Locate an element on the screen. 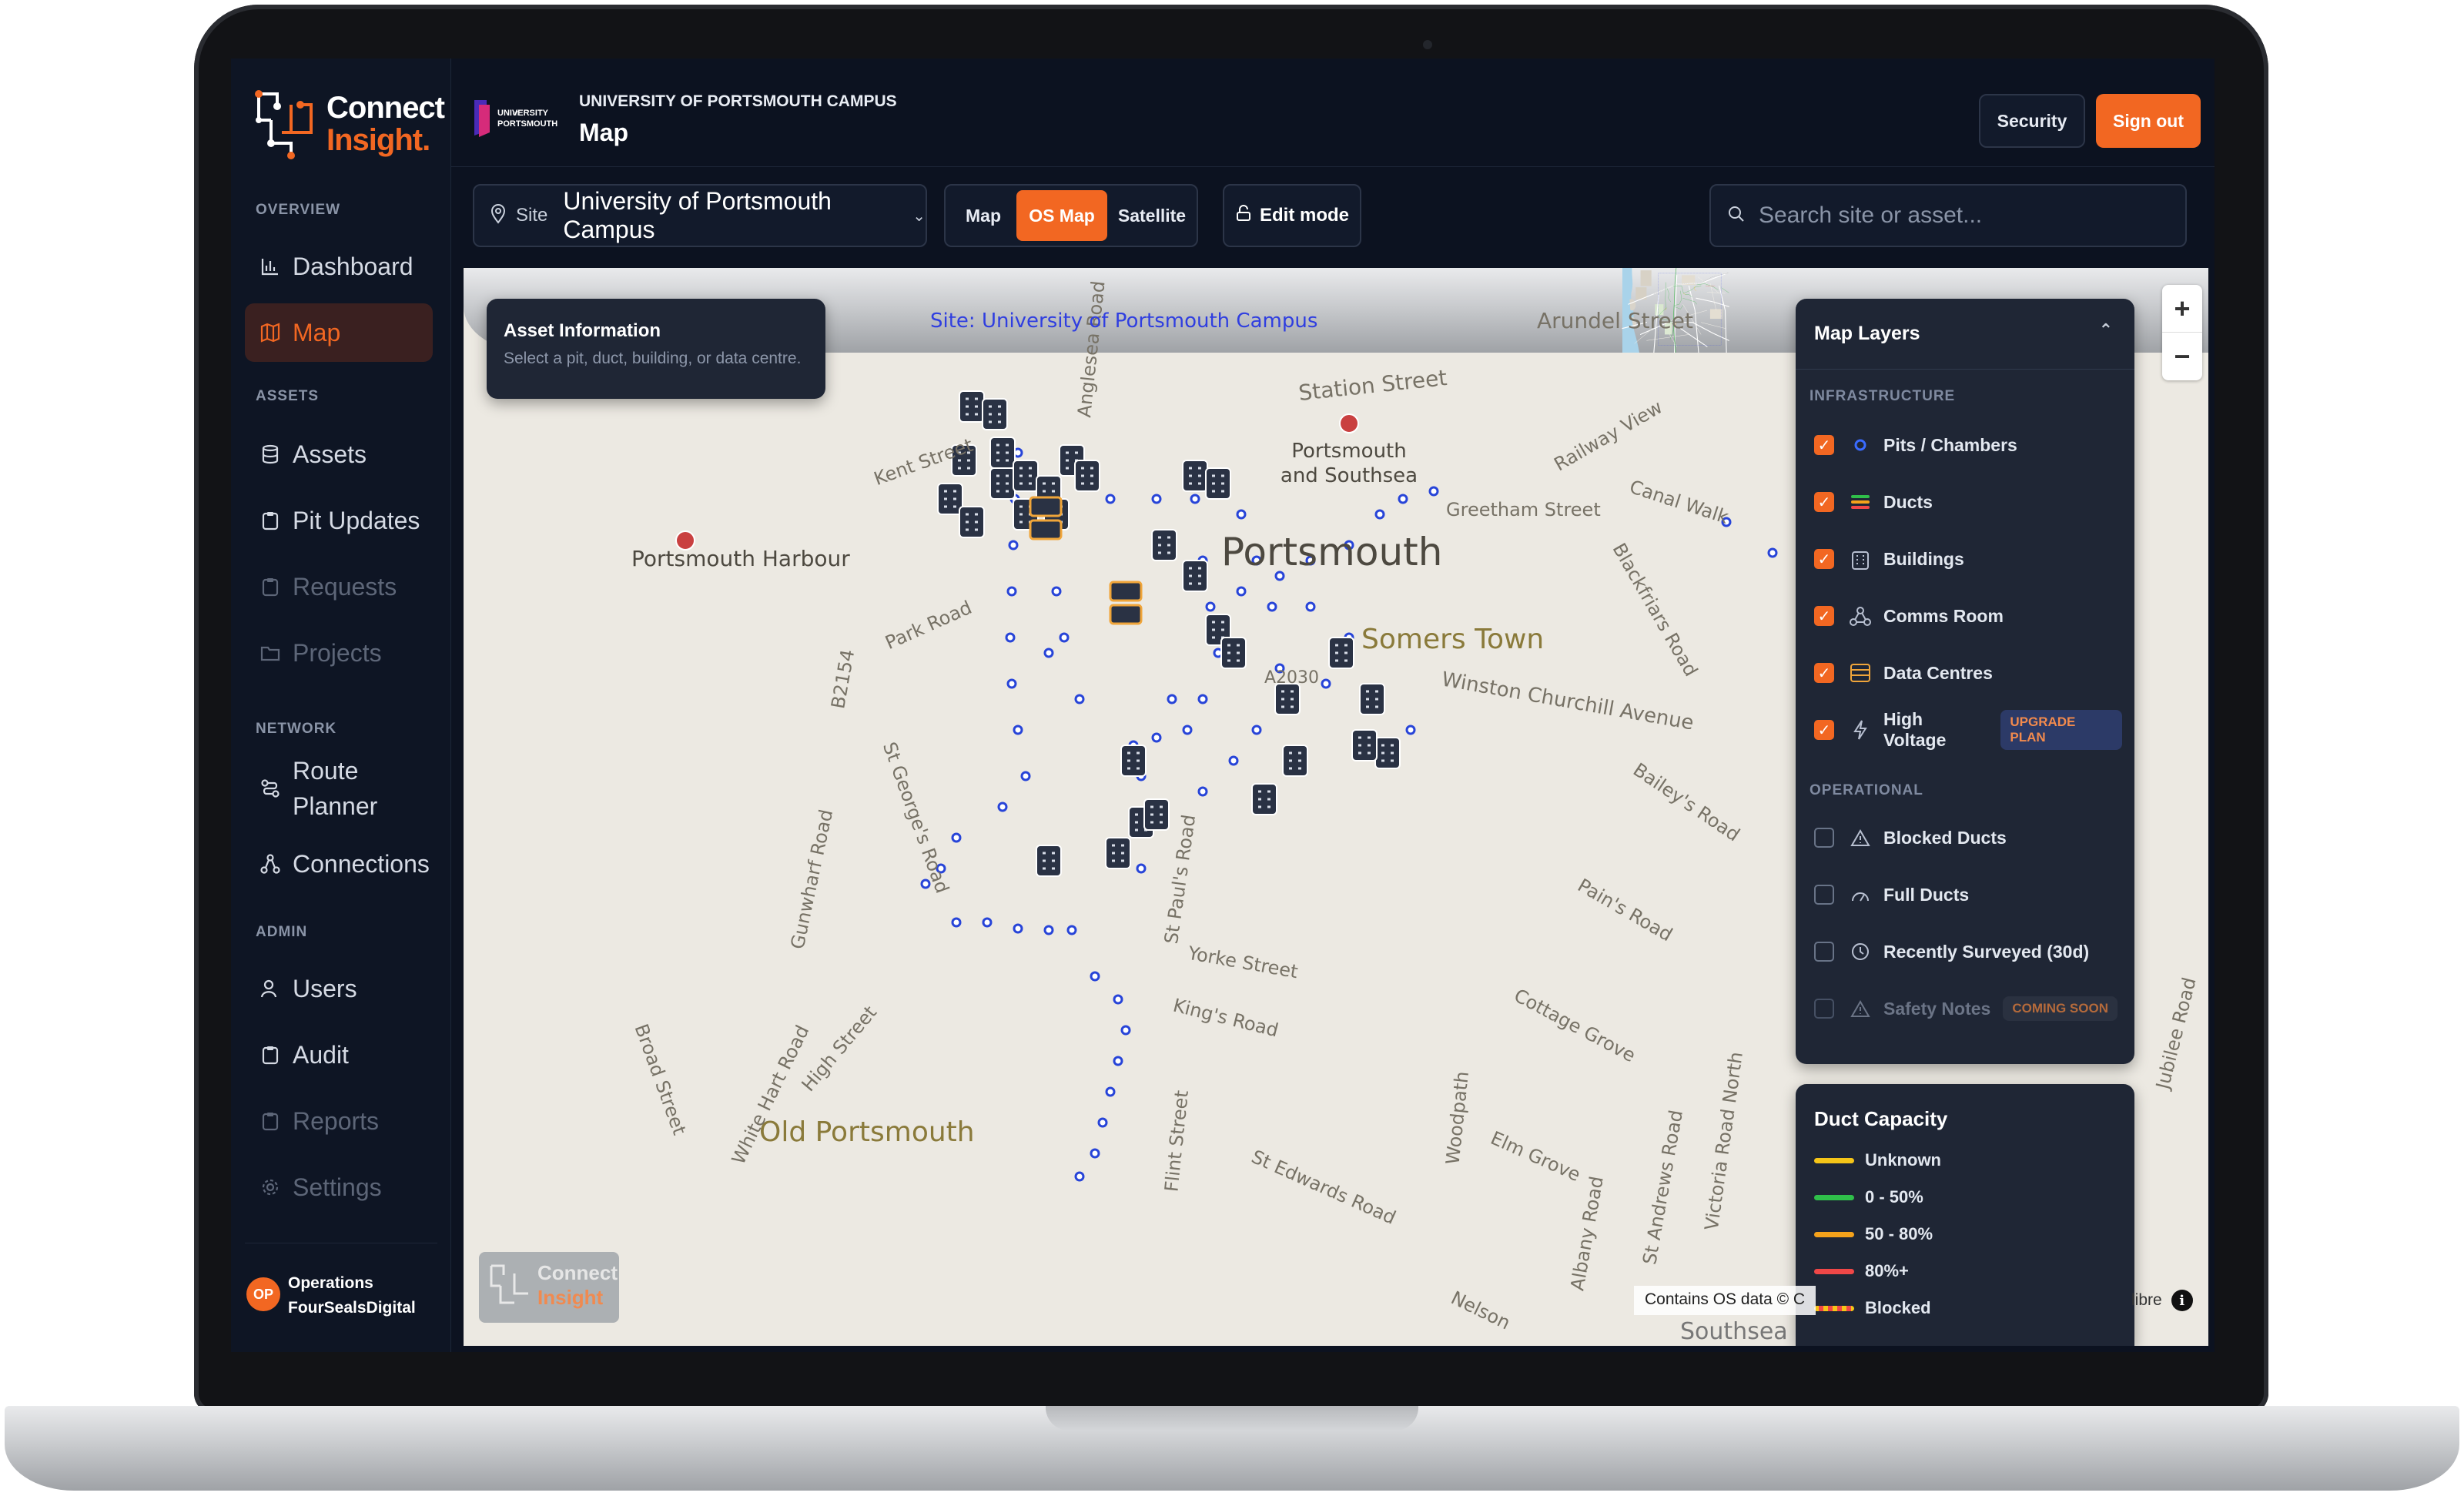  layer-high-voltage: ✓ High Voltage UPGRADE PLAN is located at coordinates (1968, 729).